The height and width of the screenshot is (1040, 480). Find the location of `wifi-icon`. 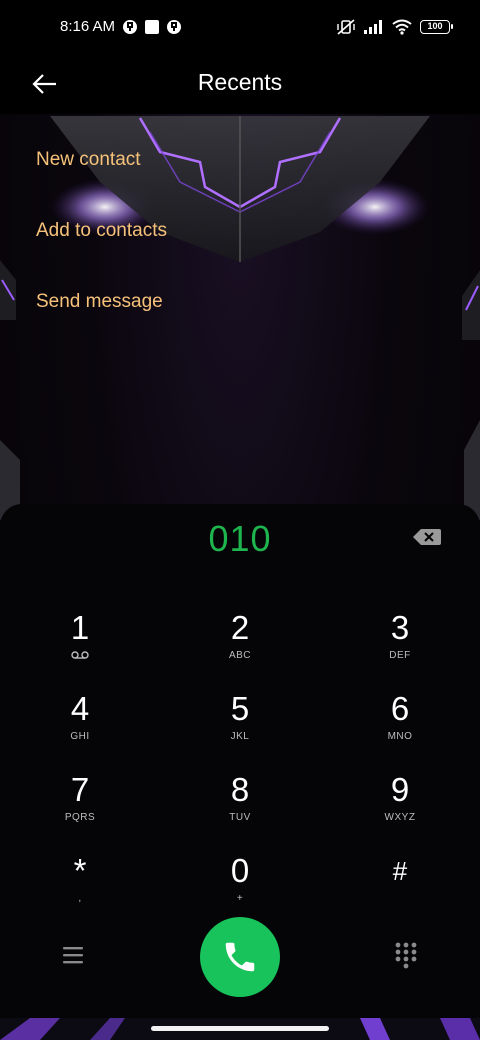

wifi-icon is located at coordinates (402, 27).